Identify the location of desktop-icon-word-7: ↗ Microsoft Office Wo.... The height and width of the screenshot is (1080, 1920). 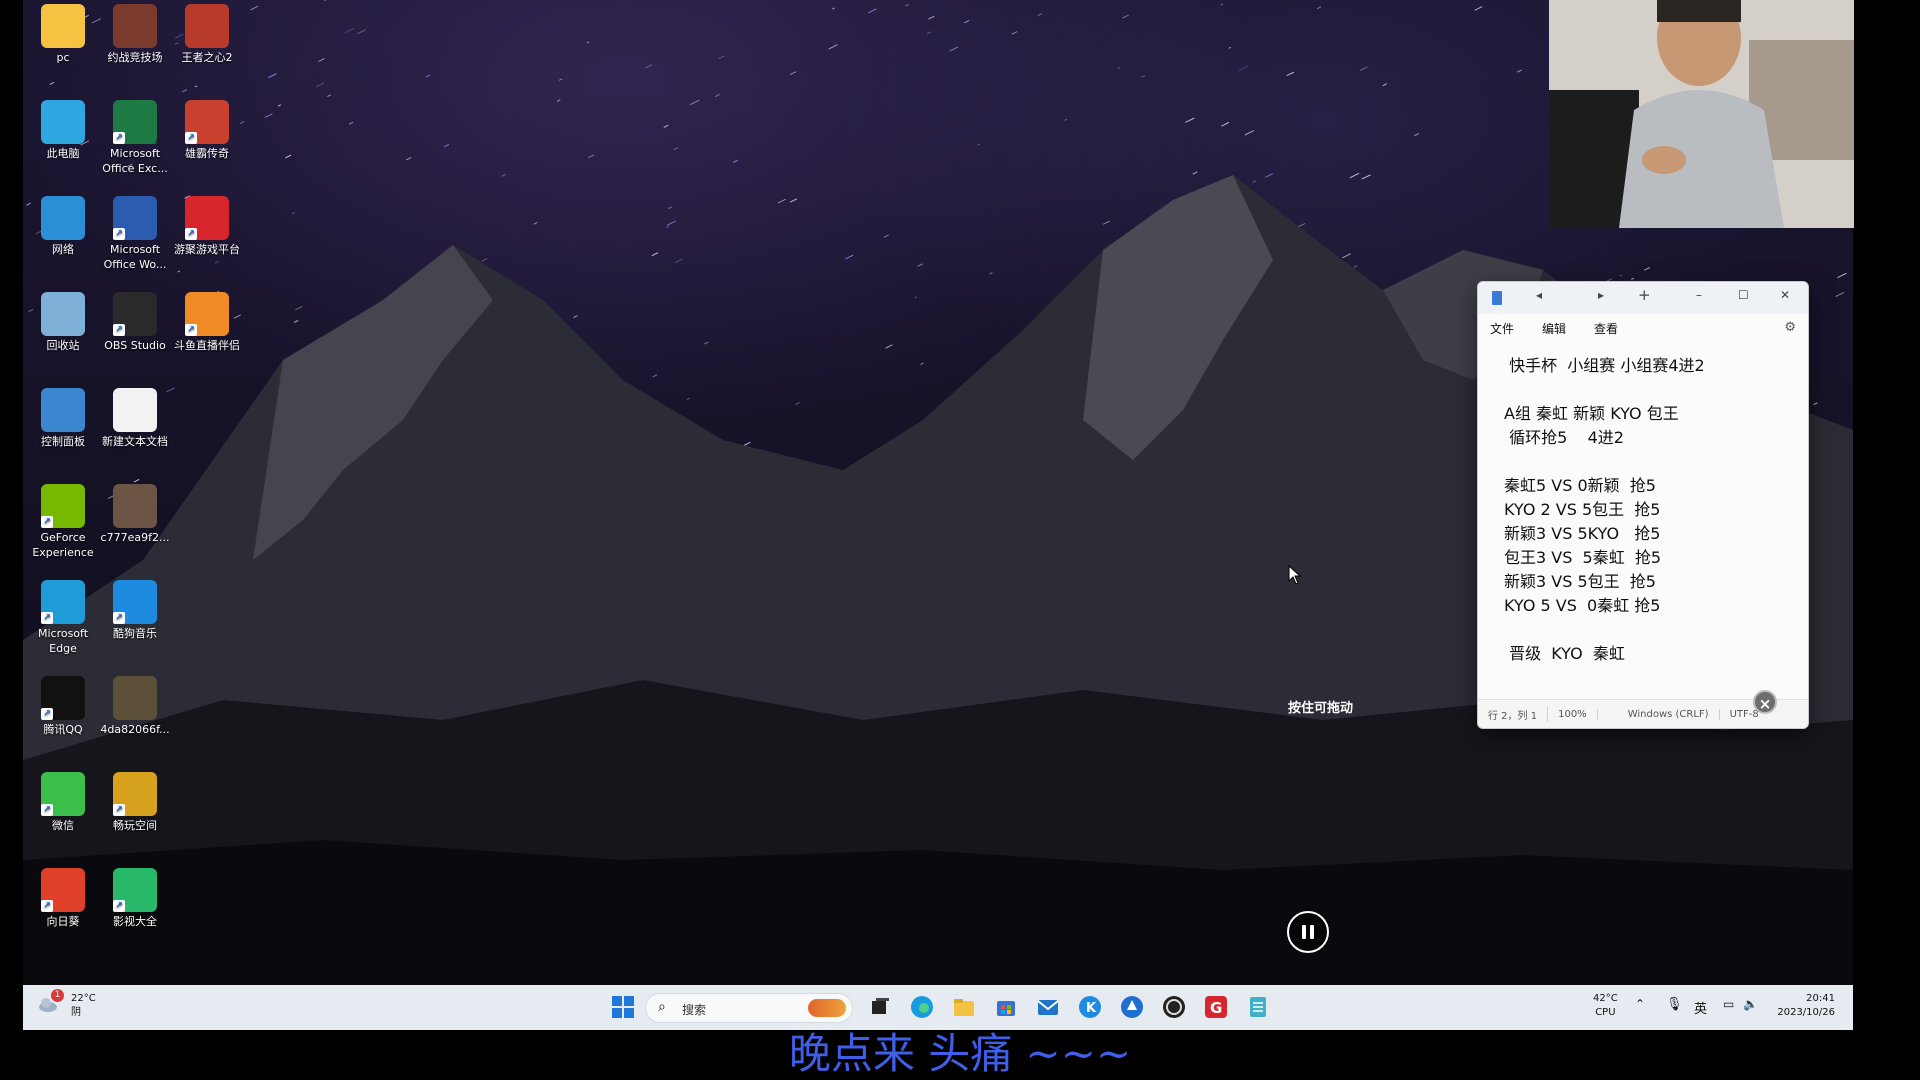
(135, 232).